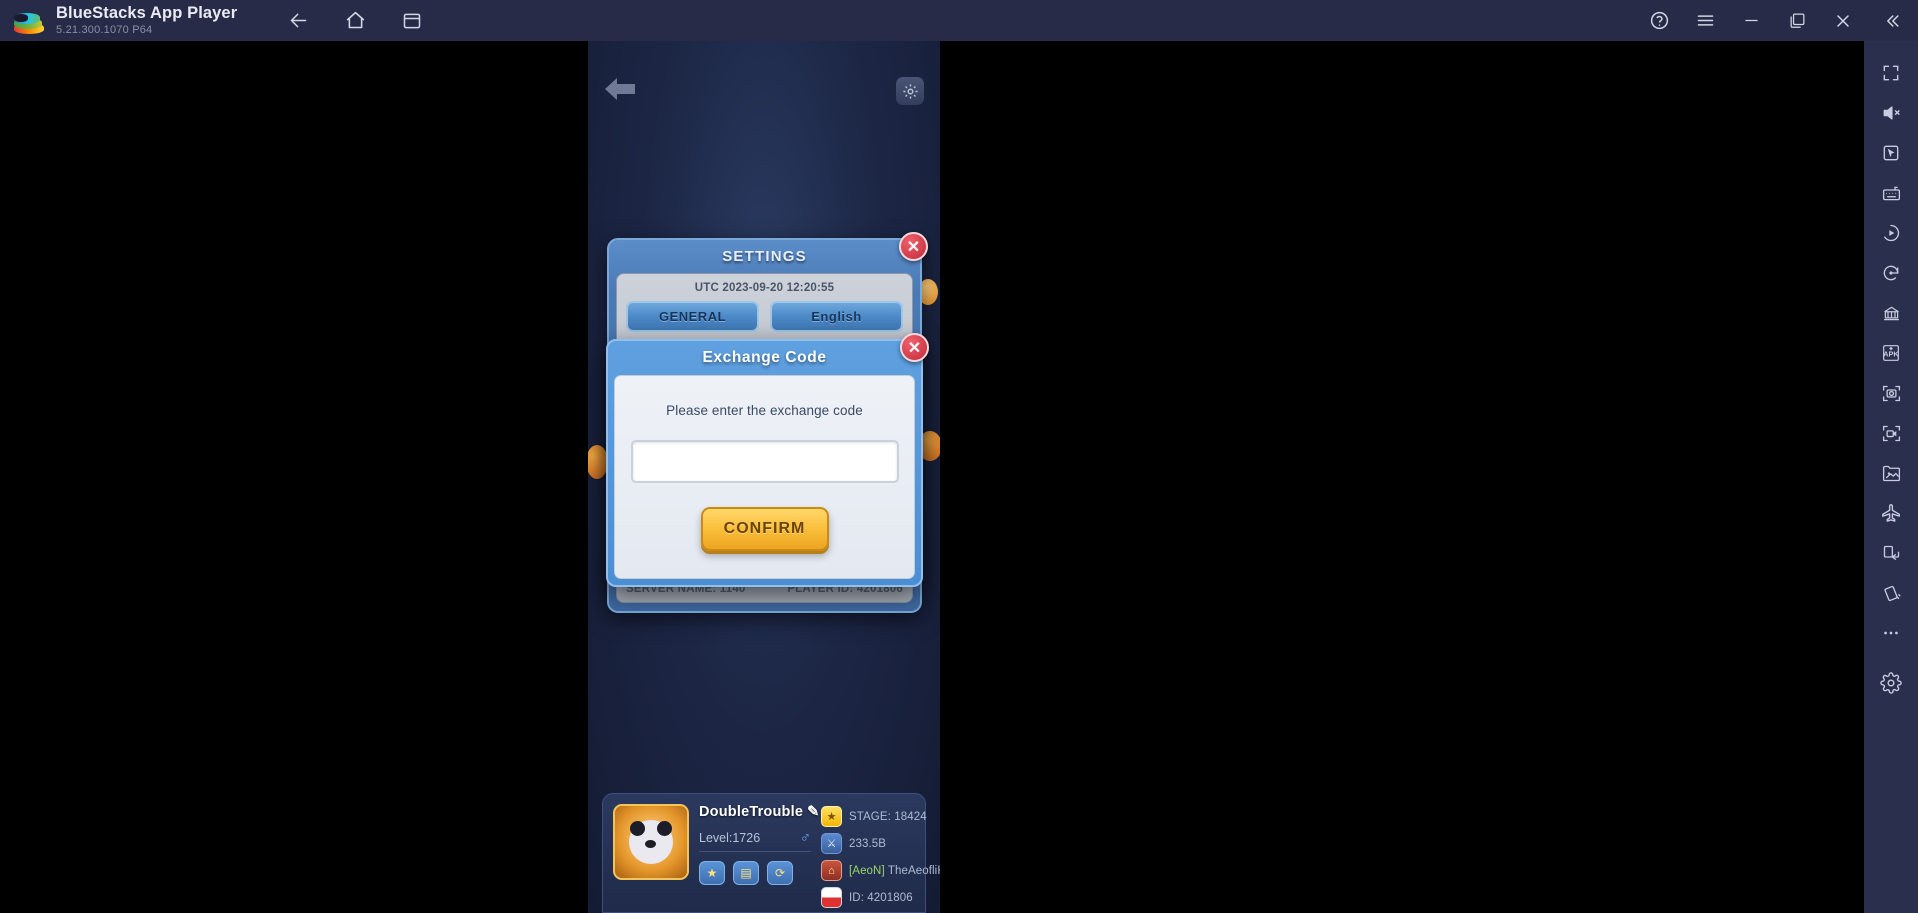  What do you see at coordinates (620, 89) in the screenshot?
I see `game-back-arrow-icon` at bounding box center [620, 89].